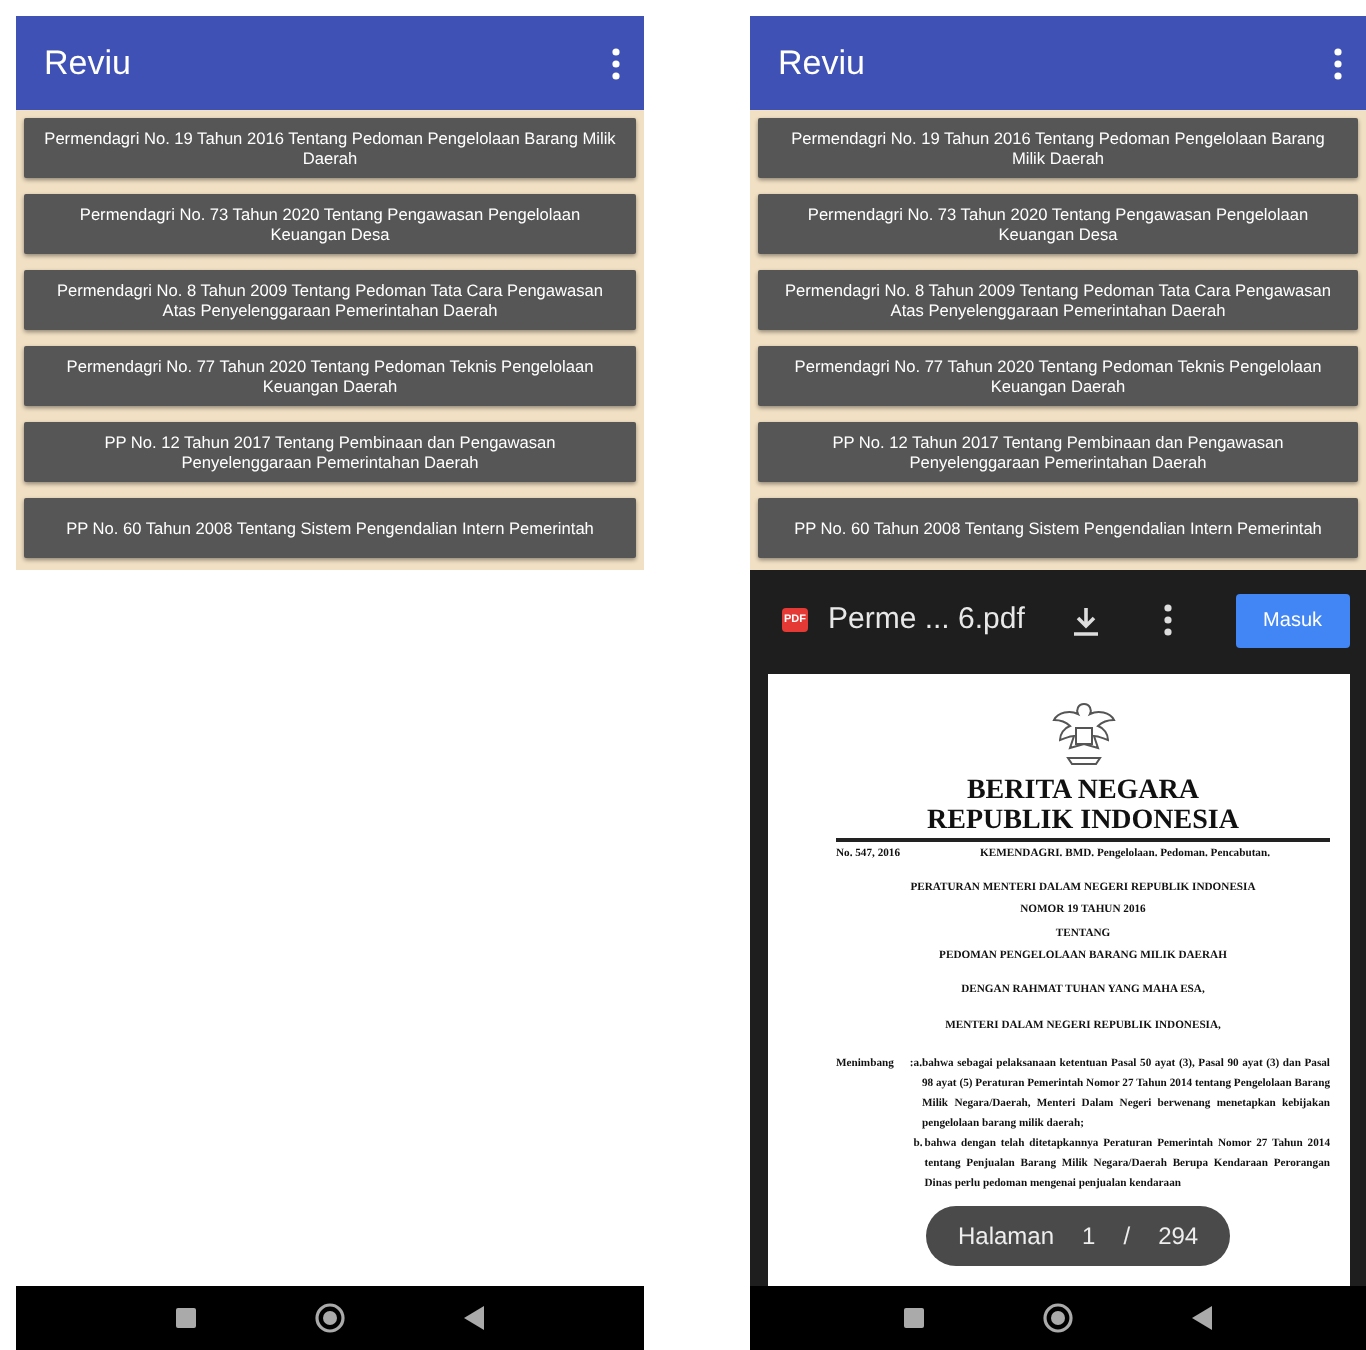 Image resolution: width=1366 pixels, height=1350 pixels. What do you see at coordinates (1083, 793) in the screenshot?
I see `masthead-title: BERITA NEGARA` at bounding box center [1083, 793].